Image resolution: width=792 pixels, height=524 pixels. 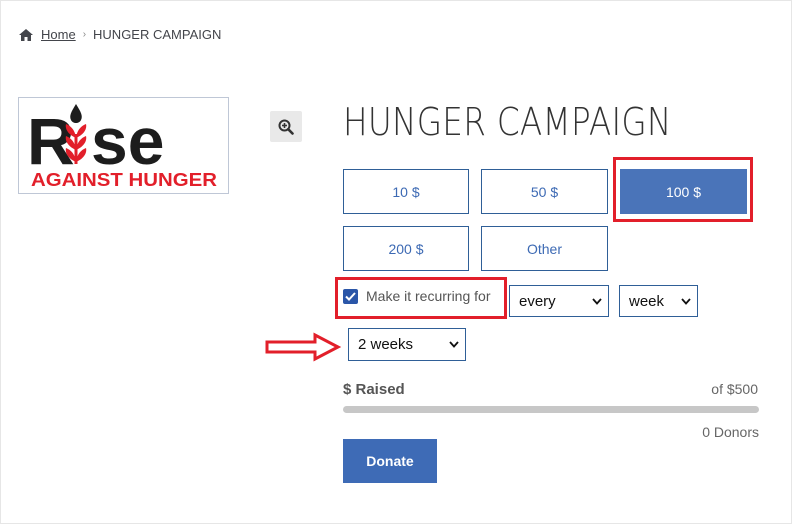 I want to click on logo-subtitle: AGAINST HUNGER, so click(x=124, y=180).